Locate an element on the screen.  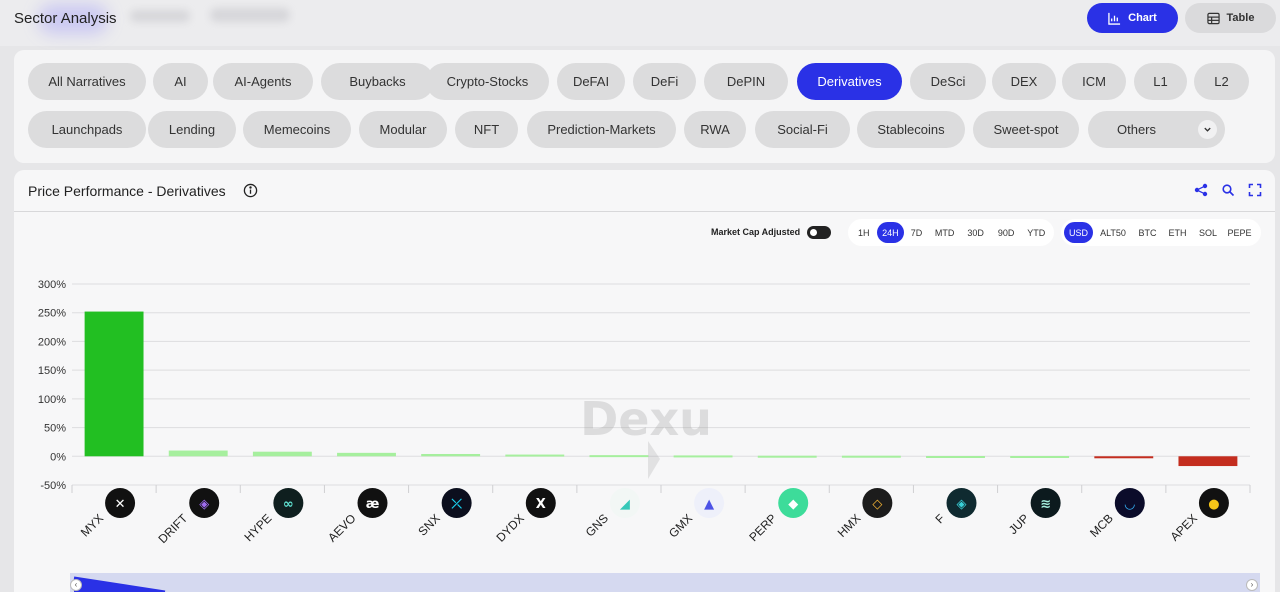
narrative-chip-label: Stablecoins is located at coordinates (911, 129).